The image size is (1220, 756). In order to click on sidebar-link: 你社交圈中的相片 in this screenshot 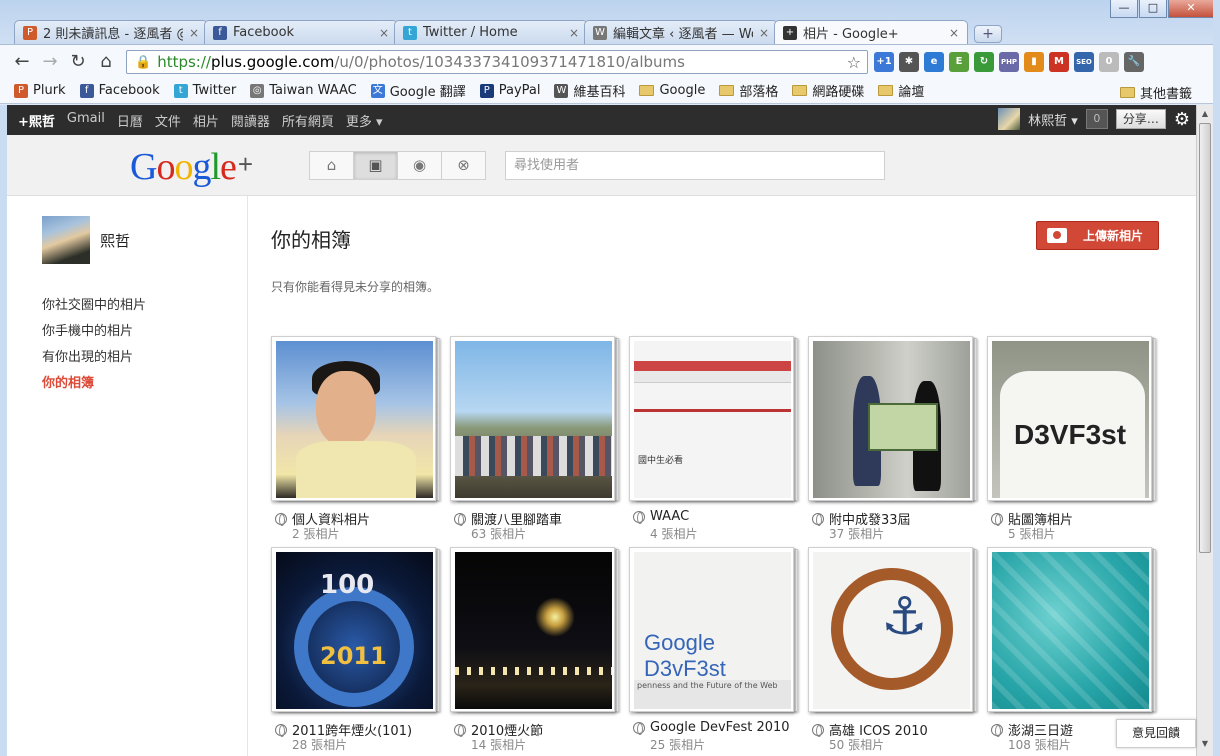, I will do `click(94, 311)`.